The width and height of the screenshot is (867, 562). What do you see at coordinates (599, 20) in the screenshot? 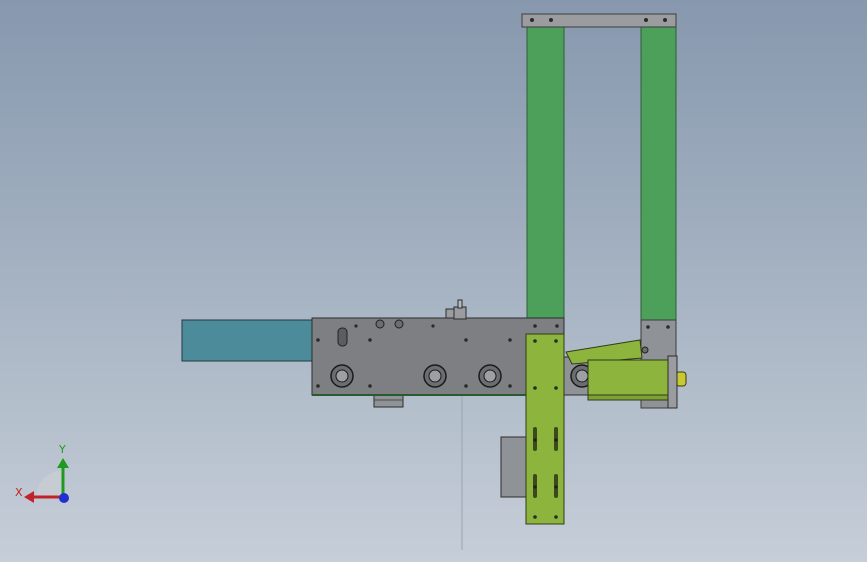
I see `top-crossbar` at bounding box center [599, 20].